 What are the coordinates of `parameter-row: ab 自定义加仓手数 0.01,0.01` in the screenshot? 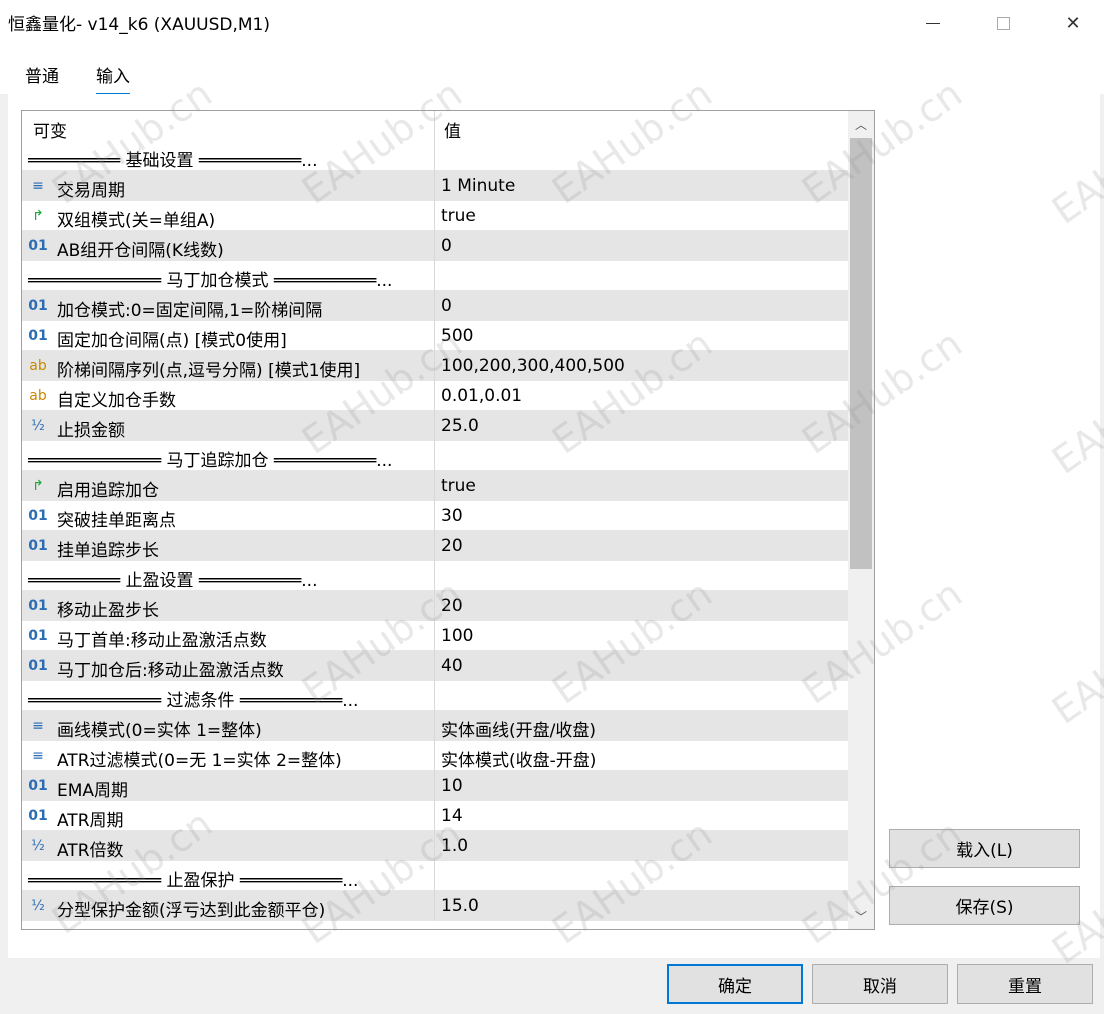 It's located at (435, 396).